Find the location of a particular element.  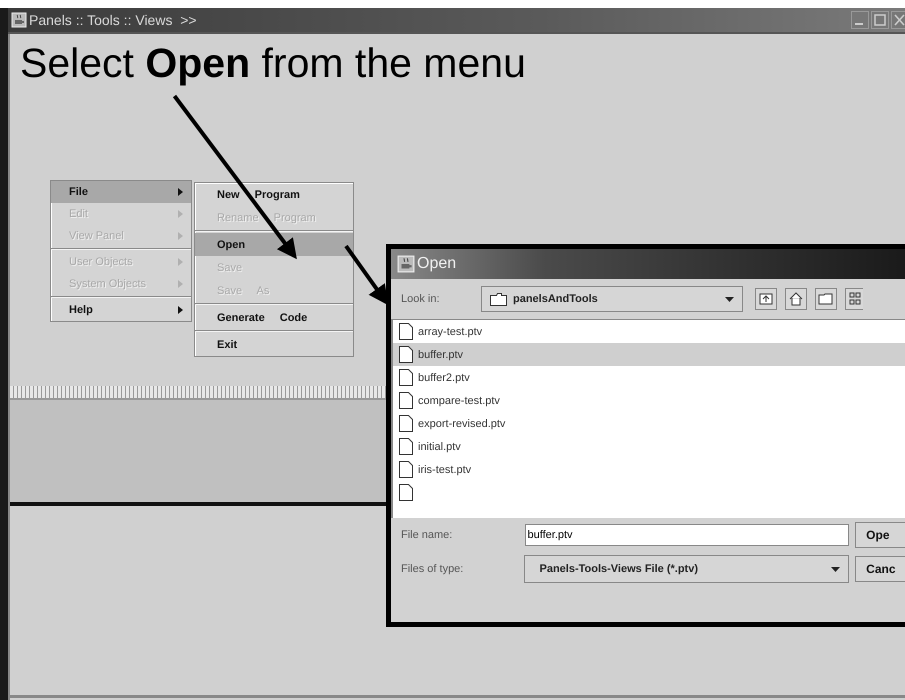

menu-item: File is located at coordinates (121, 192).